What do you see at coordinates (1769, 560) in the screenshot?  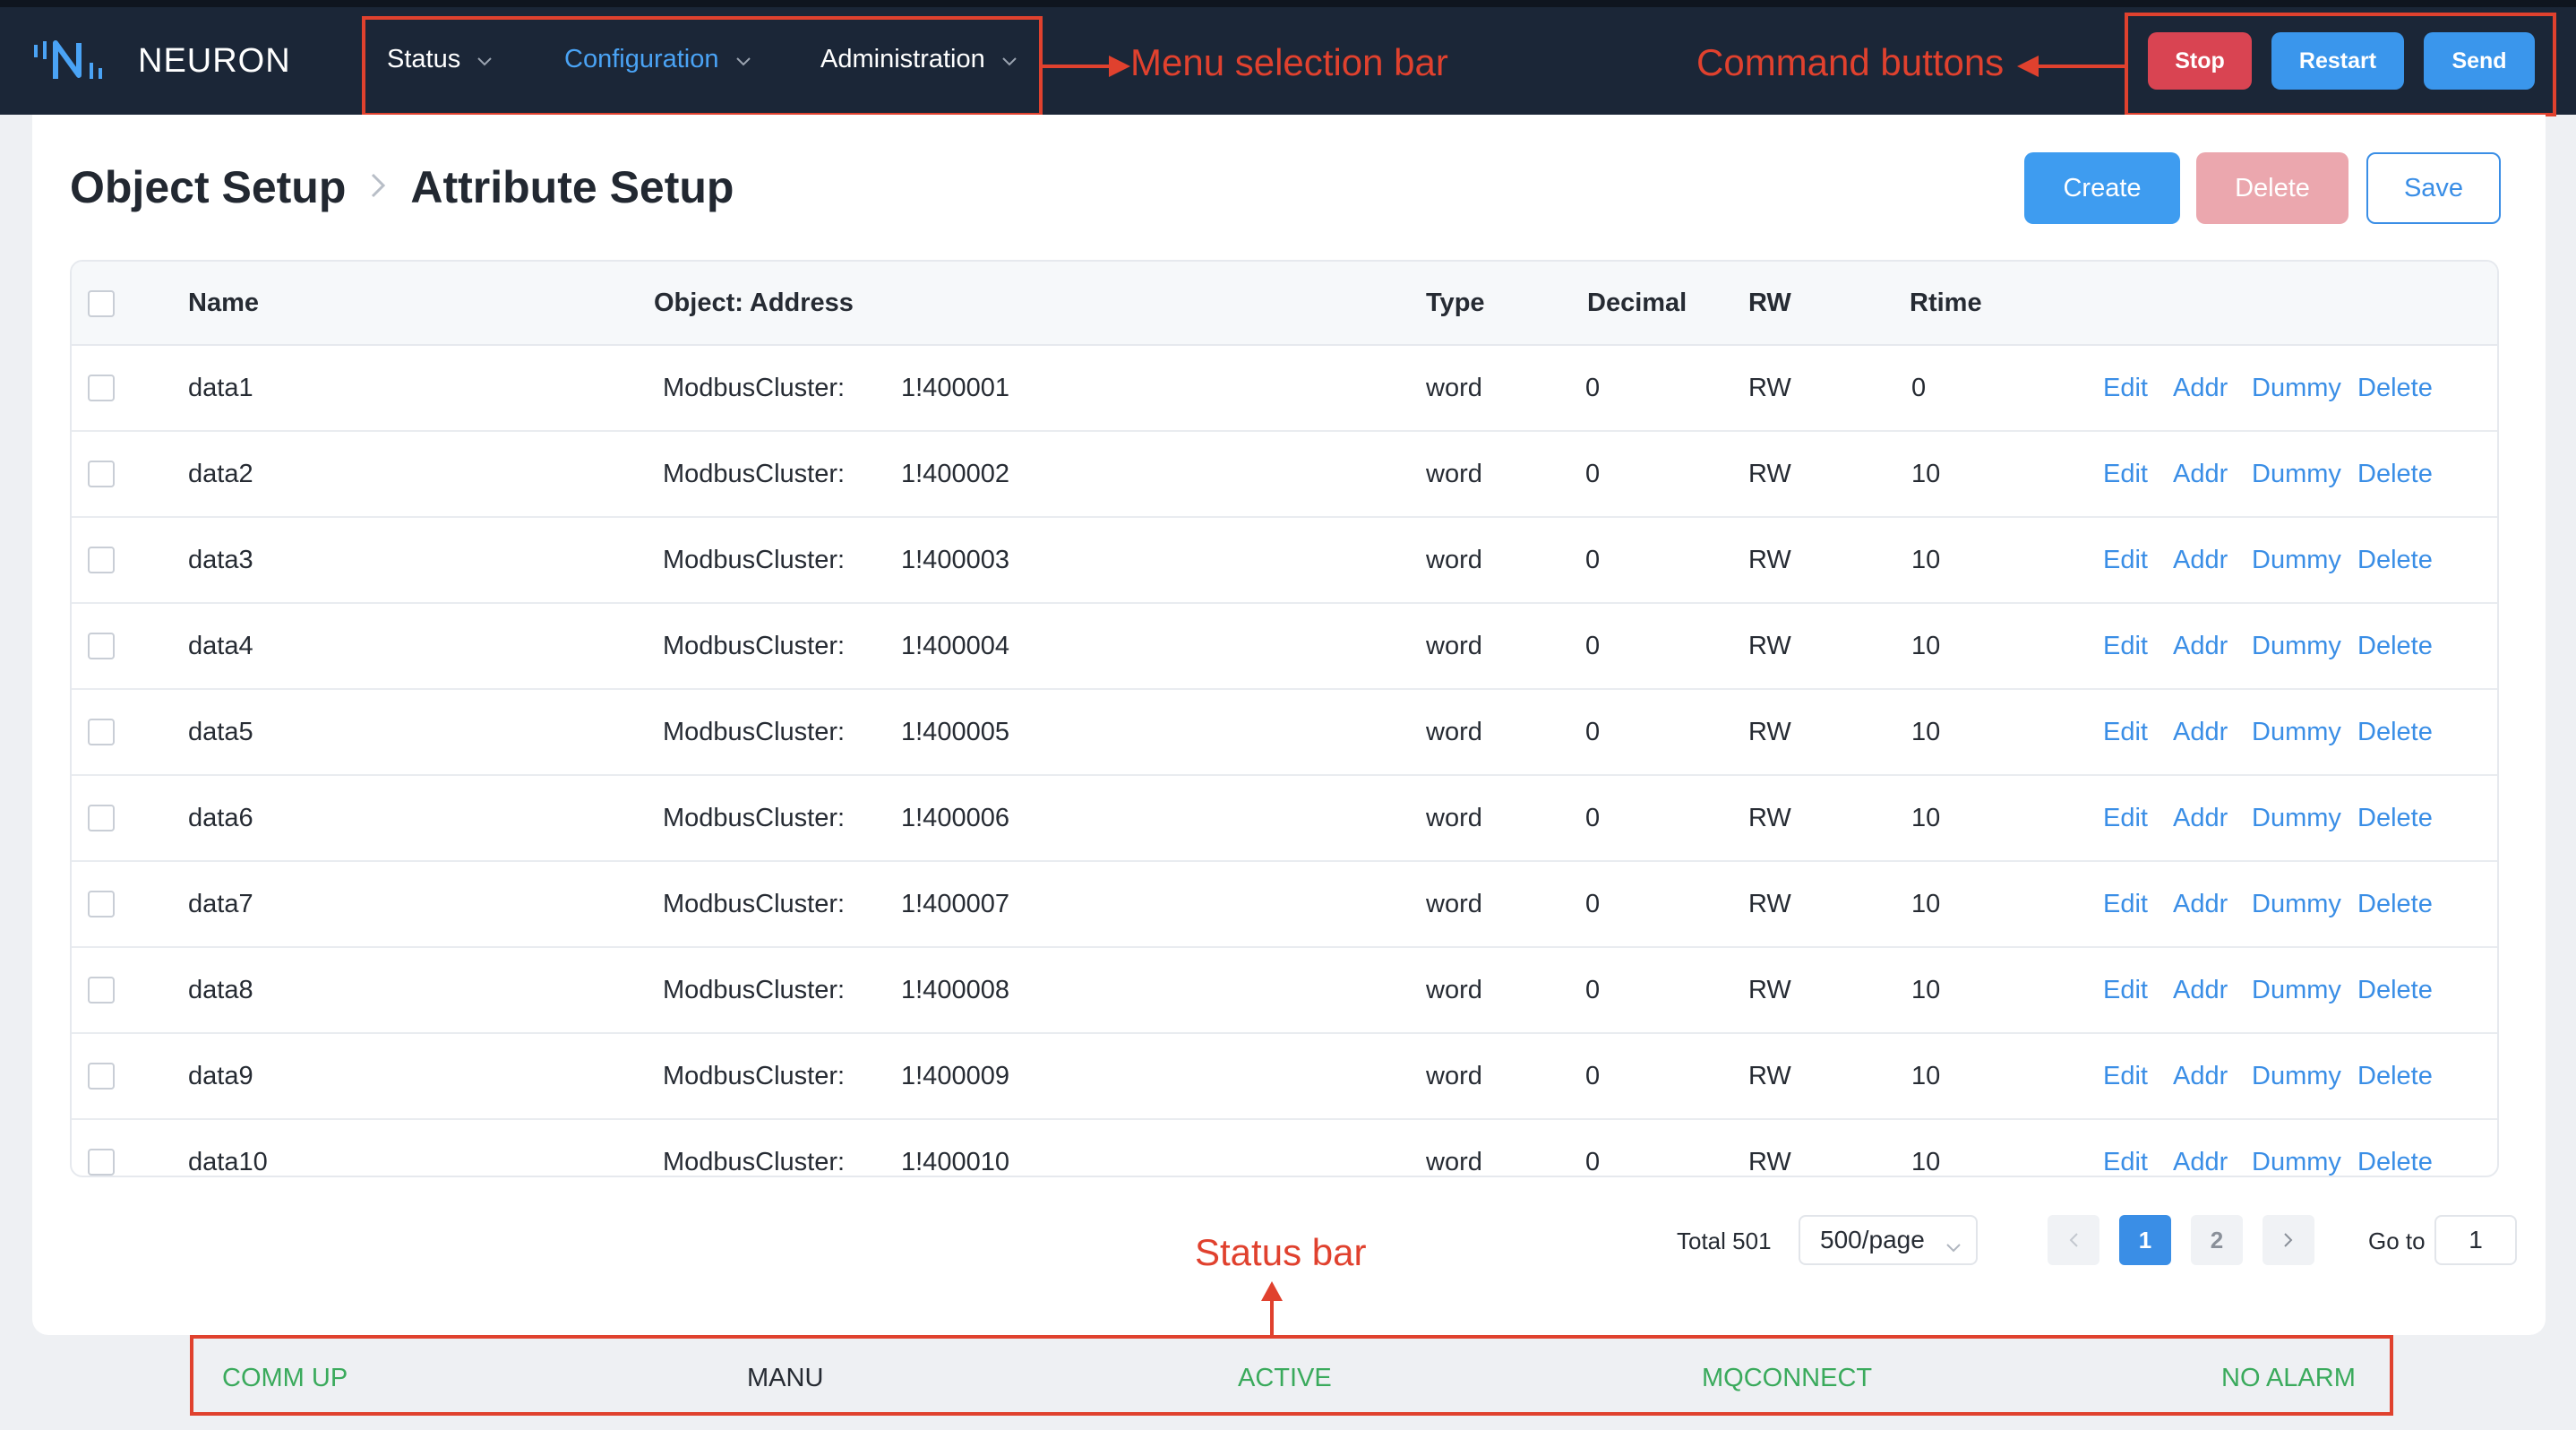 I see `cell-rw: RW` at bounding box center [1769, 560].